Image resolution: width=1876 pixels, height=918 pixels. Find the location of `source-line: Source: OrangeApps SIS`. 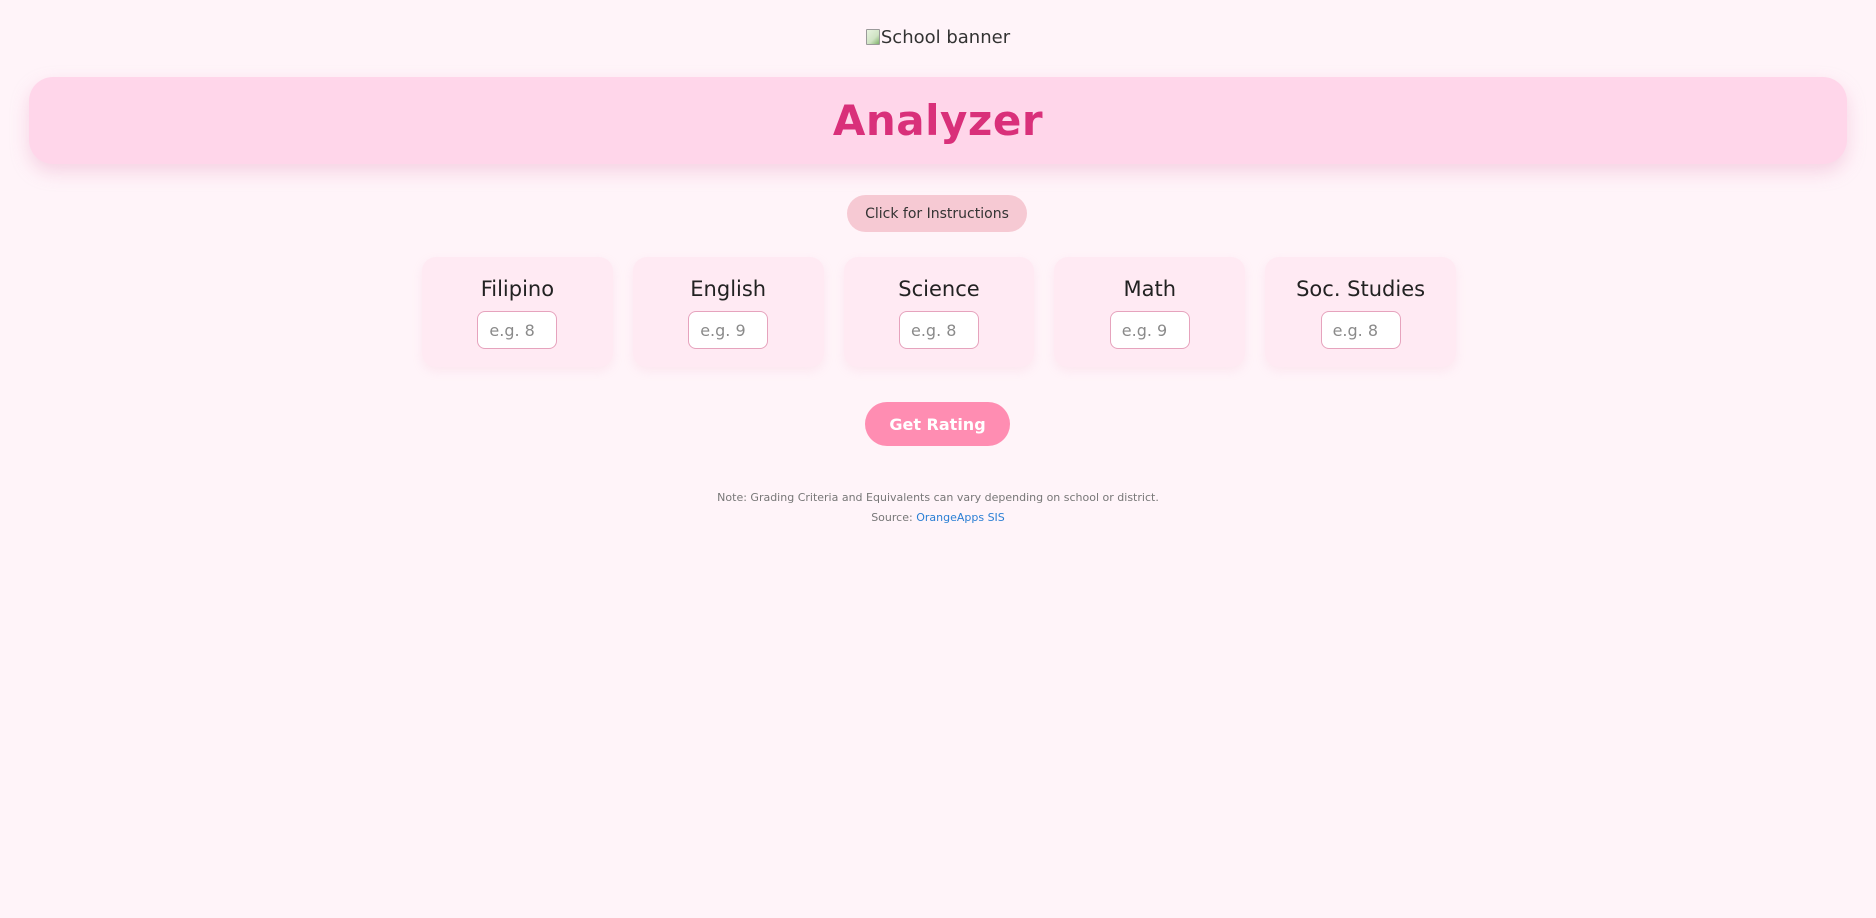

source-line: Source: OrangeApps SIS is located at coordinates (938, 518).